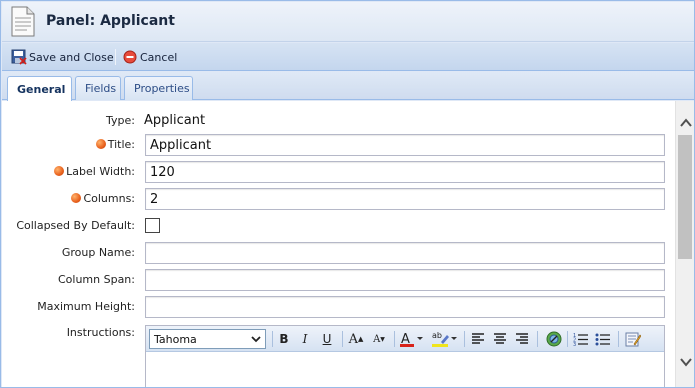 The width and height of the screenshot is (695, 388). I want to click on title-label-wrap: Title:, so click(115, 144).